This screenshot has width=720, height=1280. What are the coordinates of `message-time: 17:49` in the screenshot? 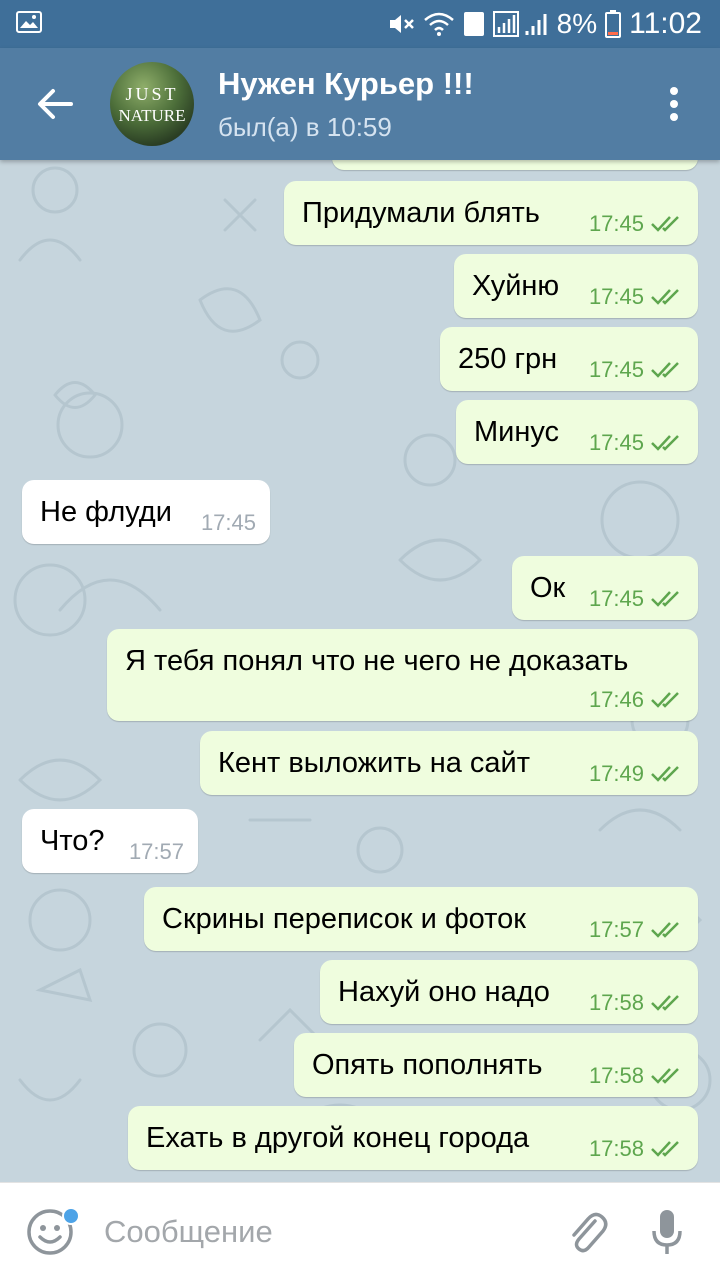 It's located at (616, 773).